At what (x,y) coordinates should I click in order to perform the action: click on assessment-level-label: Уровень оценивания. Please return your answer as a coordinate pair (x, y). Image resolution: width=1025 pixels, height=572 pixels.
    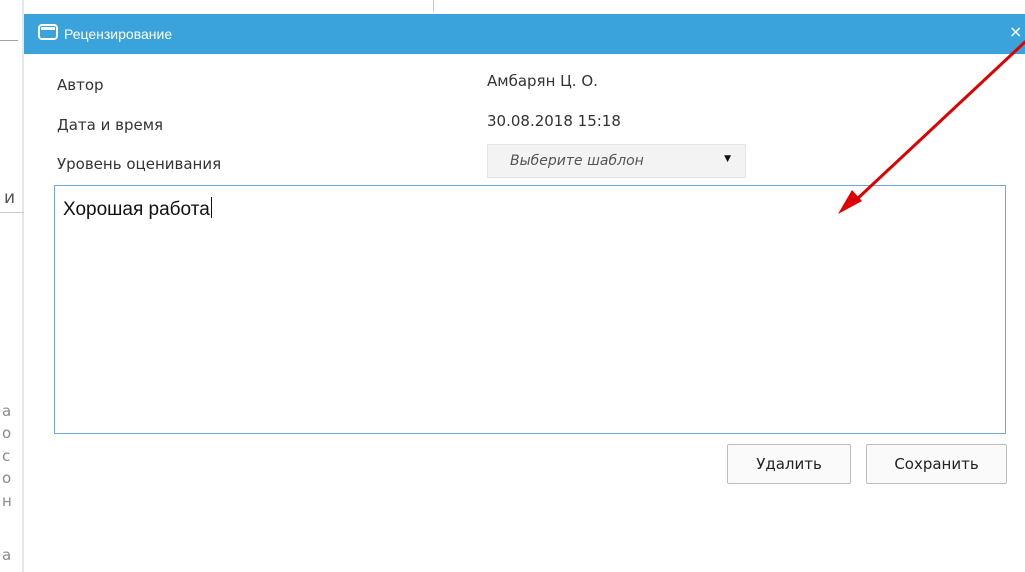
    Looking at the image, I should click on (139, 164).